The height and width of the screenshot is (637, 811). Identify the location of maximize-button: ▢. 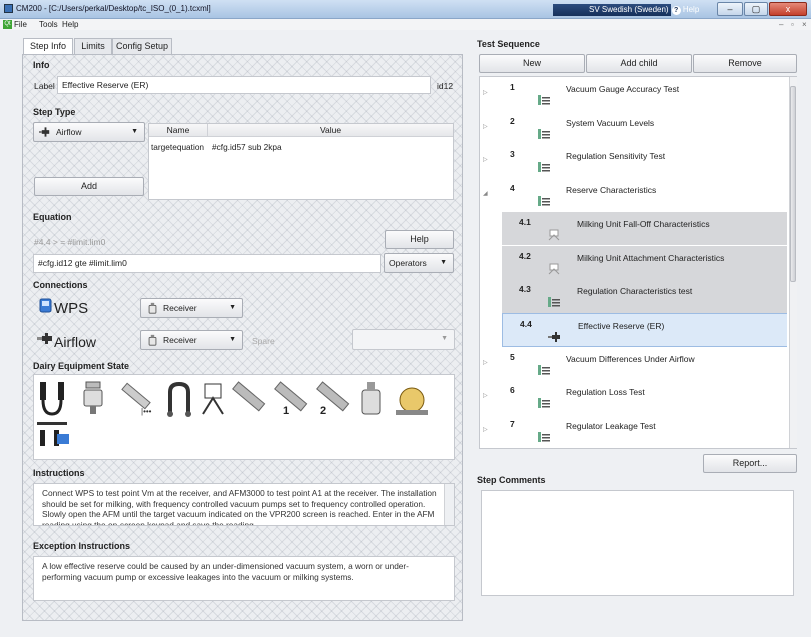
(756, 9).